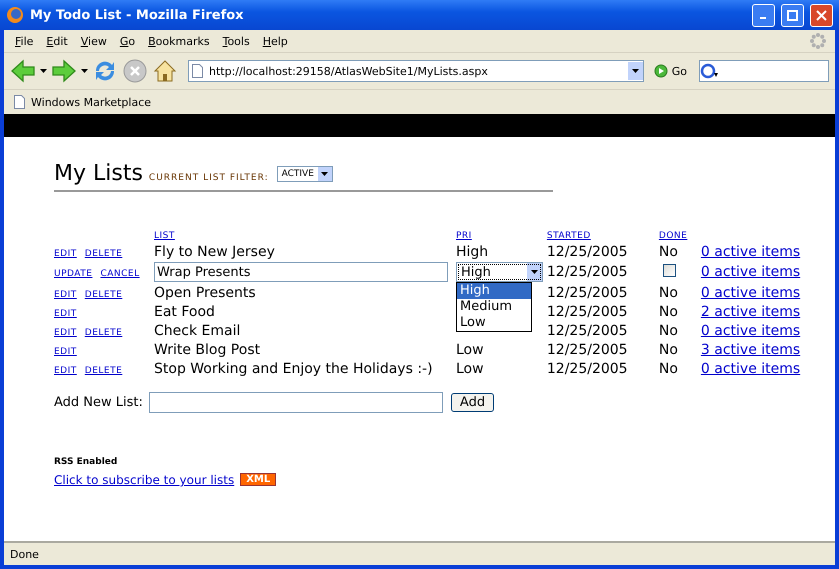  What do you see at coordinates (494, 291) in the screenshot?
I see `dropdown-option: High` at bounding box center [494, 291].